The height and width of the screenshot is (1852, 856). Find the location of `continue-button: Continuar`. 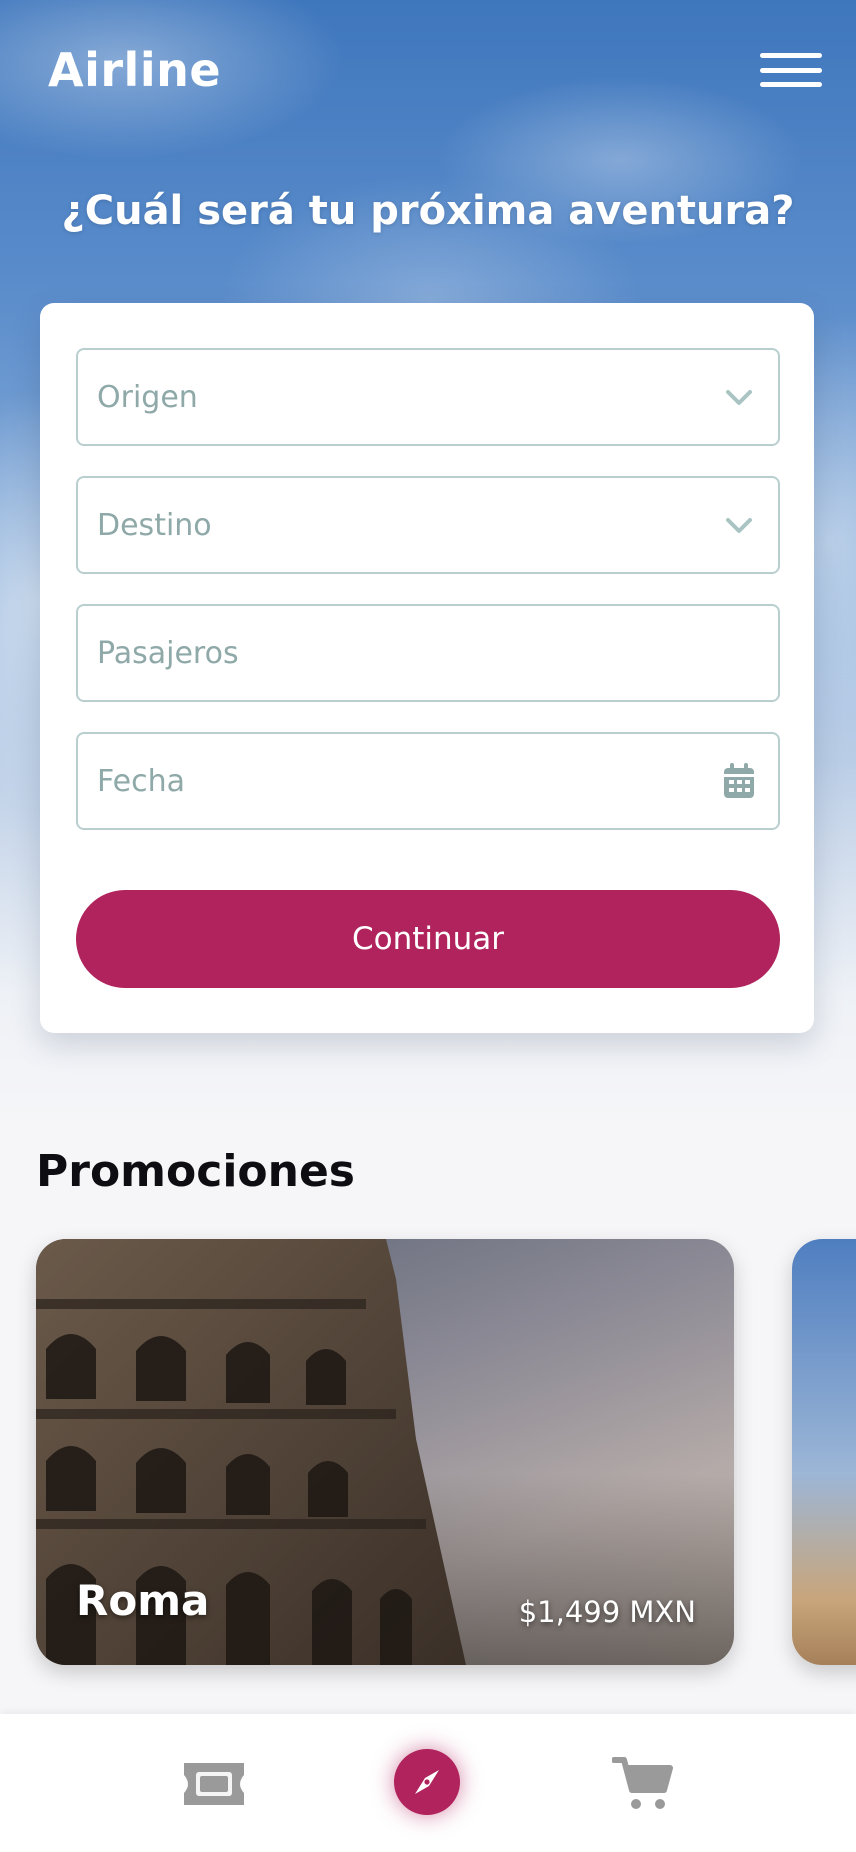

continue-button: Continuar is located at coordinates (428, 939).